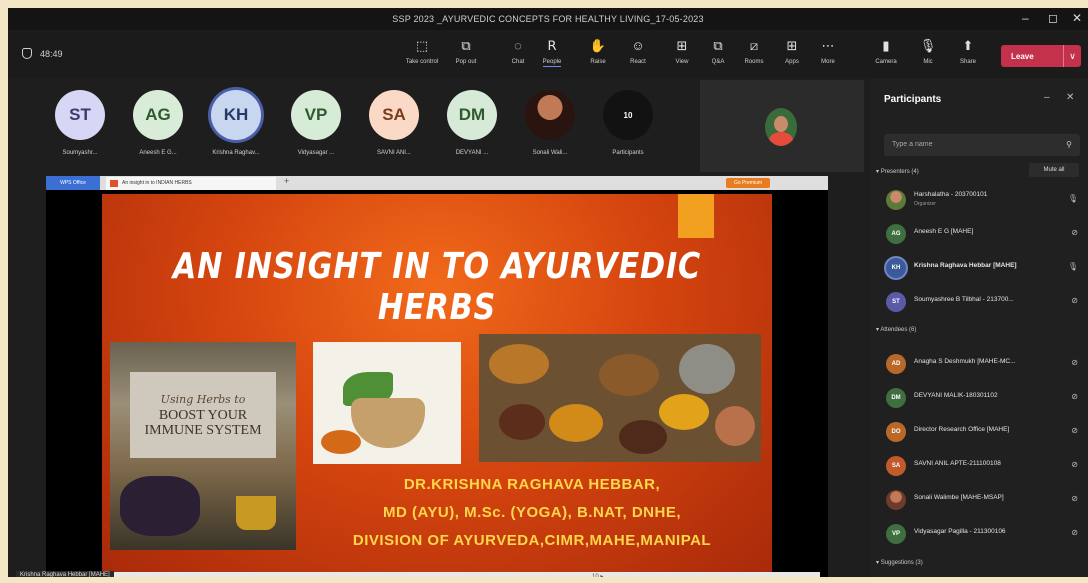  Describe the element at coordinates (913, 99) in the screenshot. I see `panel-title: Participants` at that location.